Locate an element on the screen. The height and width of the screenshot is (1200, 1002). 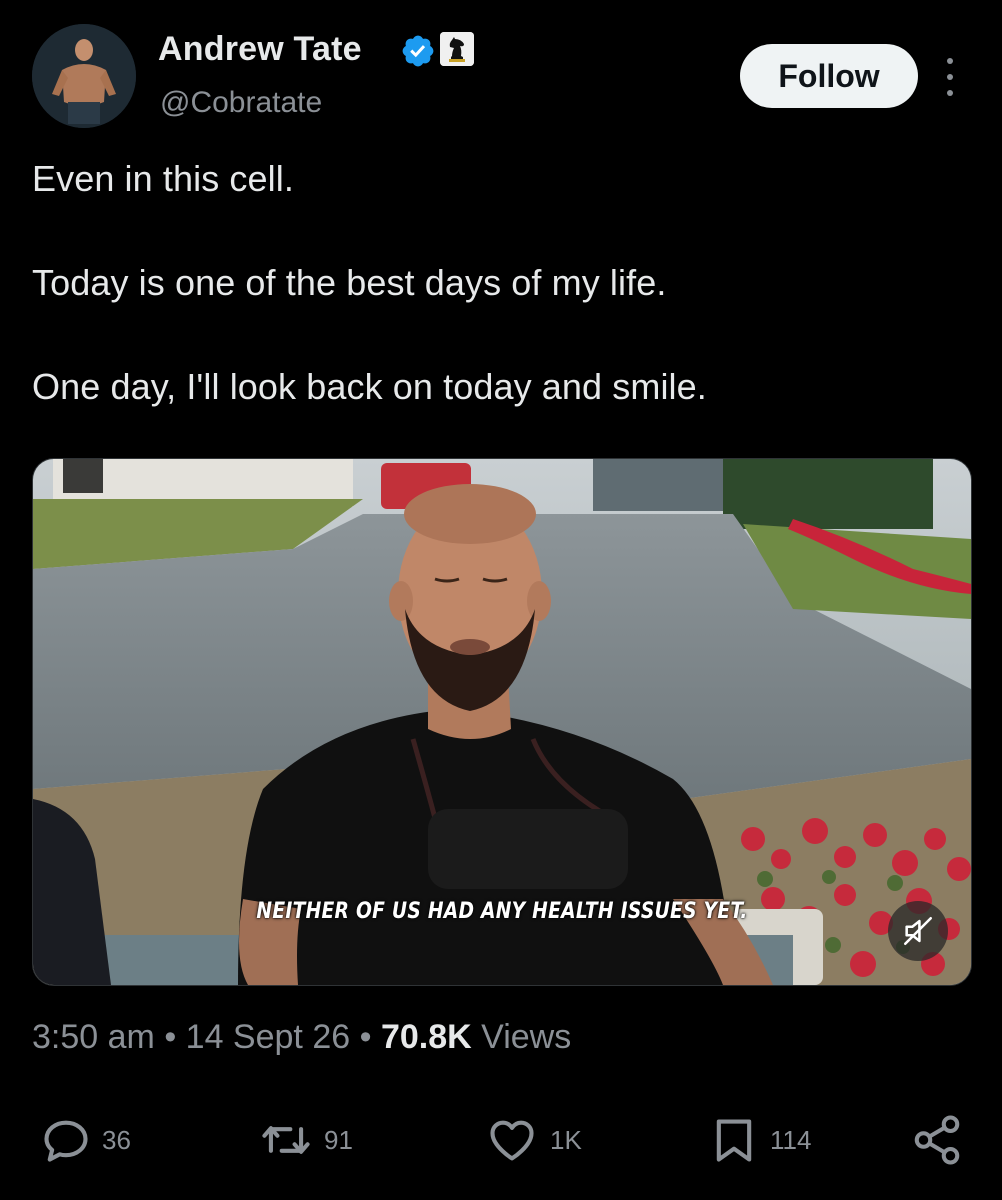
share-icon is located at coordinates (937, 1140).